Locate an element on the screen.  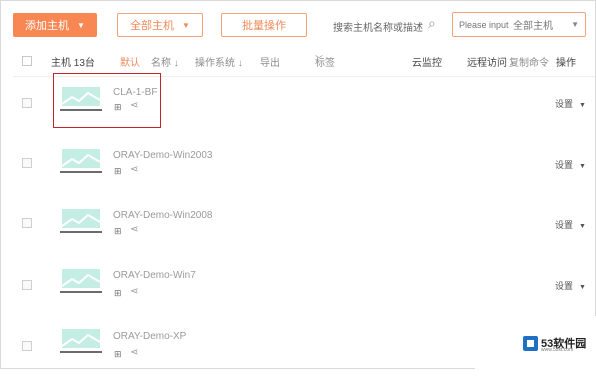
add-host-button: 添加主机 ▼ is located at coordinates (55, 25).